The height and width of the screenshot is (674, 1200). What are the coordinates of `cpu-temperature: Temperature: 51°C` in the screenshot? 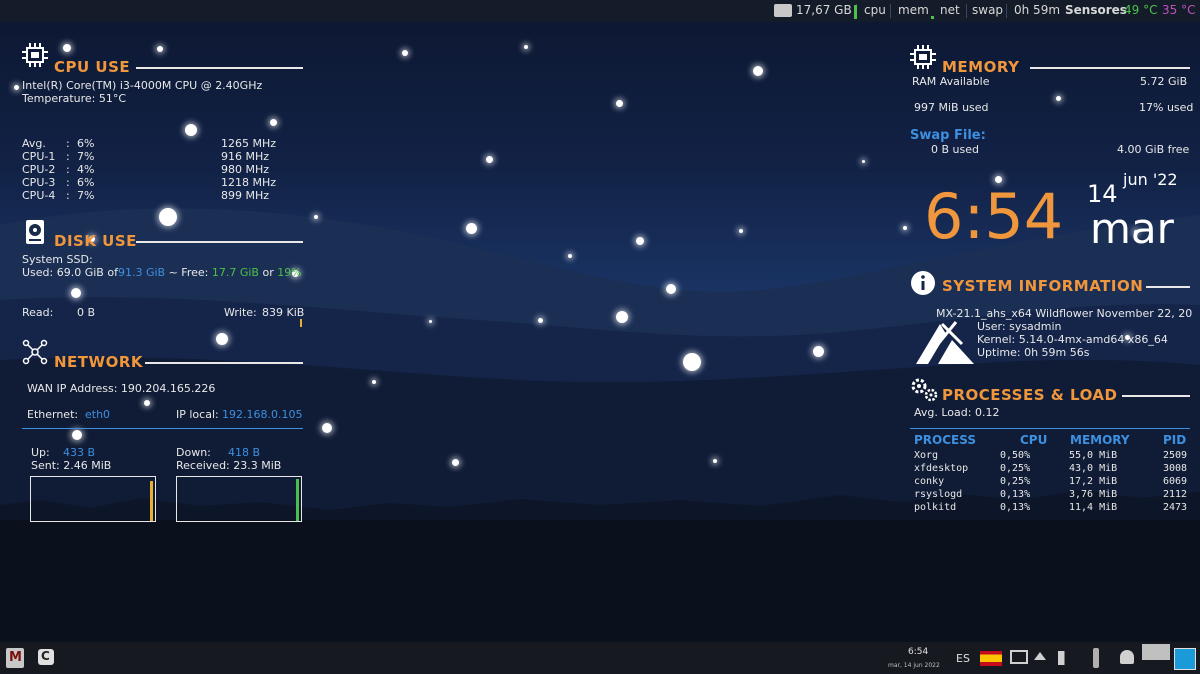 It's located at (74, 98).